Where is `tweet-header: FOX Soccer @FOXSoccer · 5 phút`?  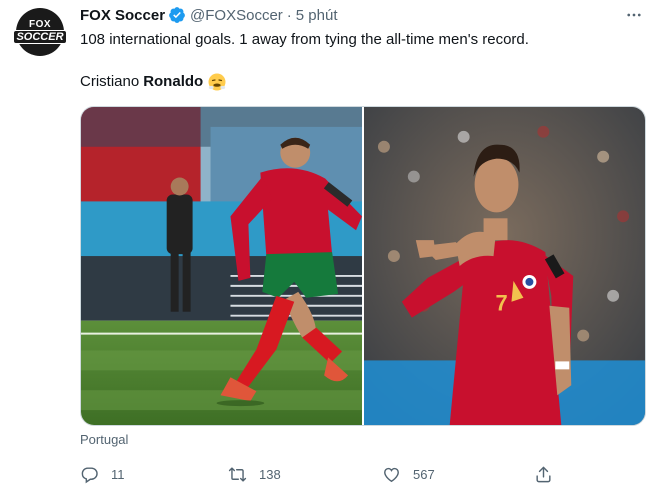
tweet-header: FOX Soccer @FOXSoccer · 5 phút is located at coordinates (209, 15).